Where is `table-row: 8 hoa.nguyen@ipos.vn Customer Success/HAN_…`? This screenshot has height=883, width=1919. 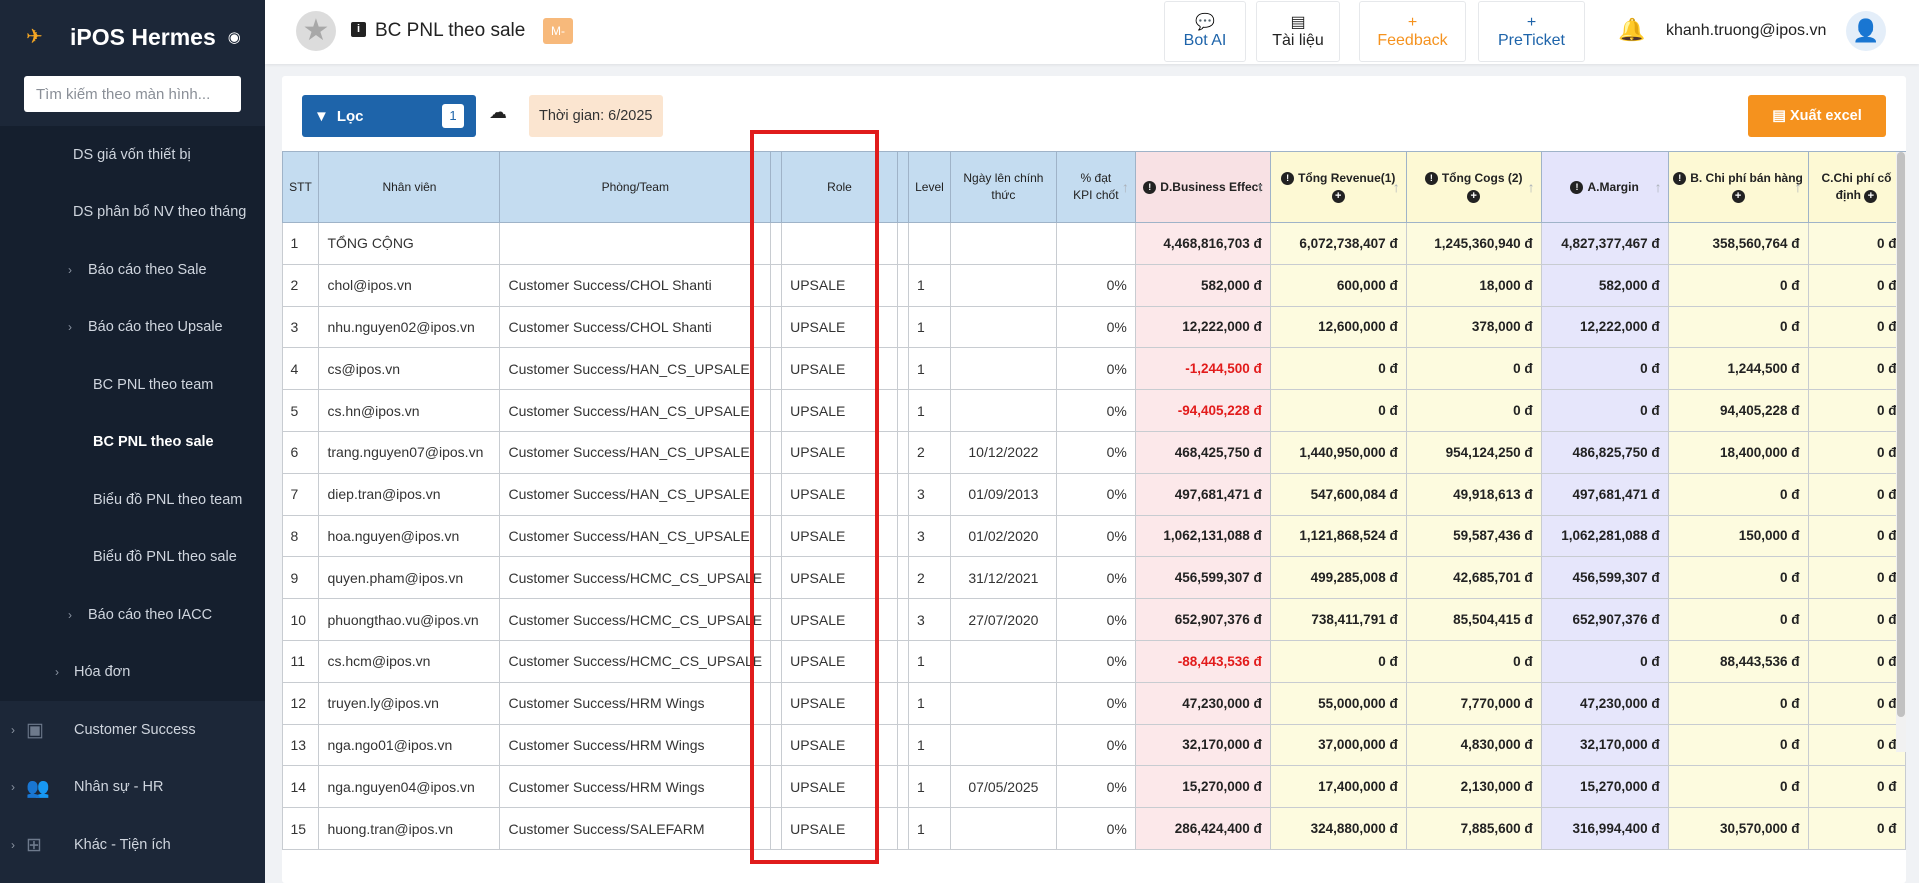
table-row: 8 hoa.nguyen@ipos.vn Customer Success/HAN_… is located at coordinates (1094, 536).